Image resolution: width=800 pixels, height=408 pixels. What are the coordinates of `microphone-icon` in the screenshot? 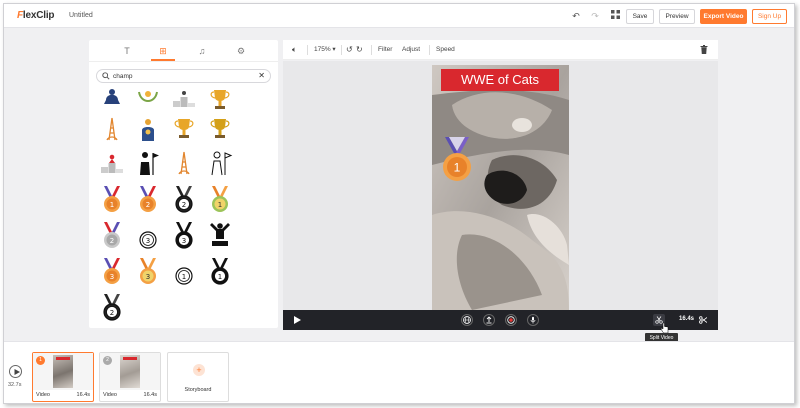 It's located at (533, 320).